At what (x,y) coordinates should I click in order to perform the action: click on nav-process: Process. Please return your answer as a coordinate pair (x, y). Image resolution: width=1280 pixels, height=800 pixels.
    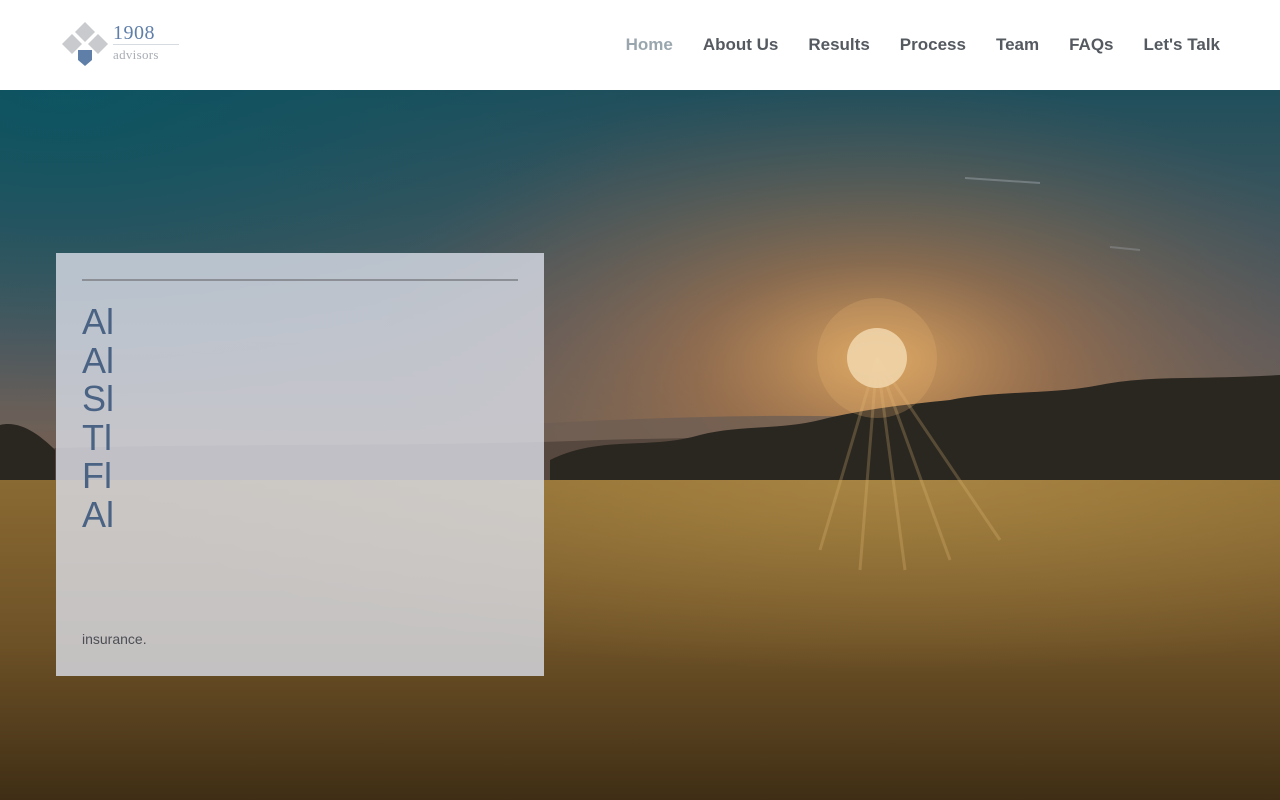
    Looking at the image, I should click on (933, 45).